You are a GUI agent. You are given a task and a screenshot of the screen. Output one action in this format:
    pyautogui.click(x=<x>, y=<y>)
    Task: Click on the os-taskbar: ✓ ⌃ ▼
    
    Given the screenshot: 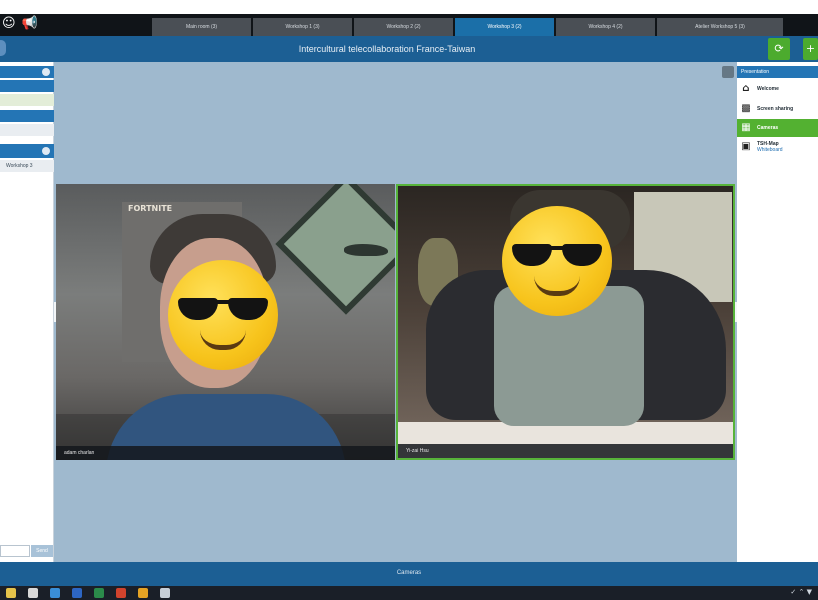 What is the action you would take?
    pyautogui.click(x=409, y=593)
    